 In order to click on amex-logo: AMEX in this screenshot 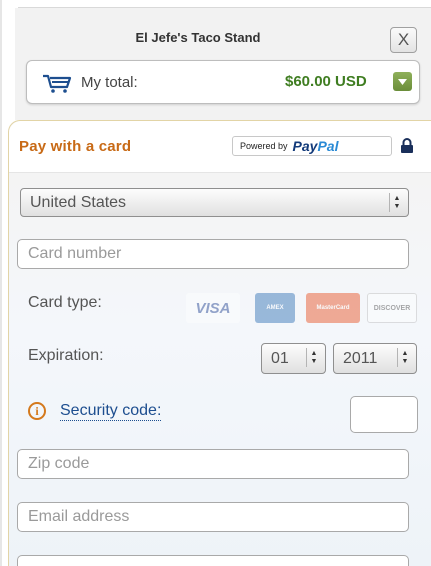, I will do `click(275, 308)`.